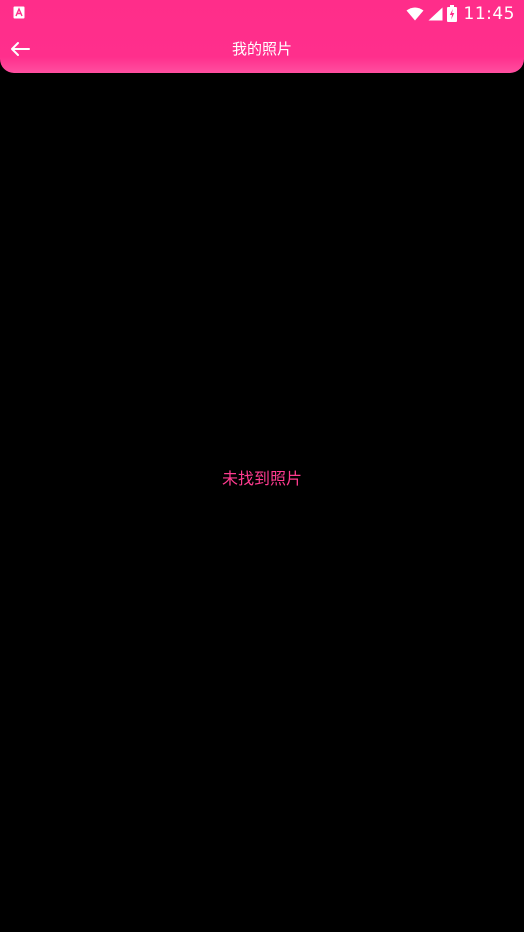  What do you see at coordinates (262, 13) in the screenshot?
I see `status-bar: 11:45` at bounding box center [262, 13].